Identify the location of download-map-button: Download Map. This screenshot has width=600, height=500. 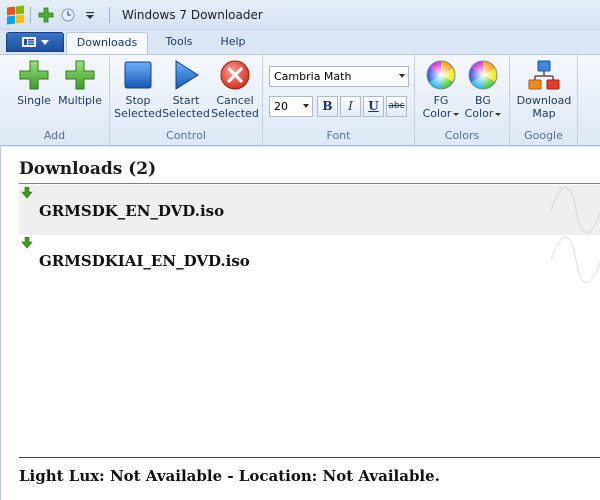
(544, 89).